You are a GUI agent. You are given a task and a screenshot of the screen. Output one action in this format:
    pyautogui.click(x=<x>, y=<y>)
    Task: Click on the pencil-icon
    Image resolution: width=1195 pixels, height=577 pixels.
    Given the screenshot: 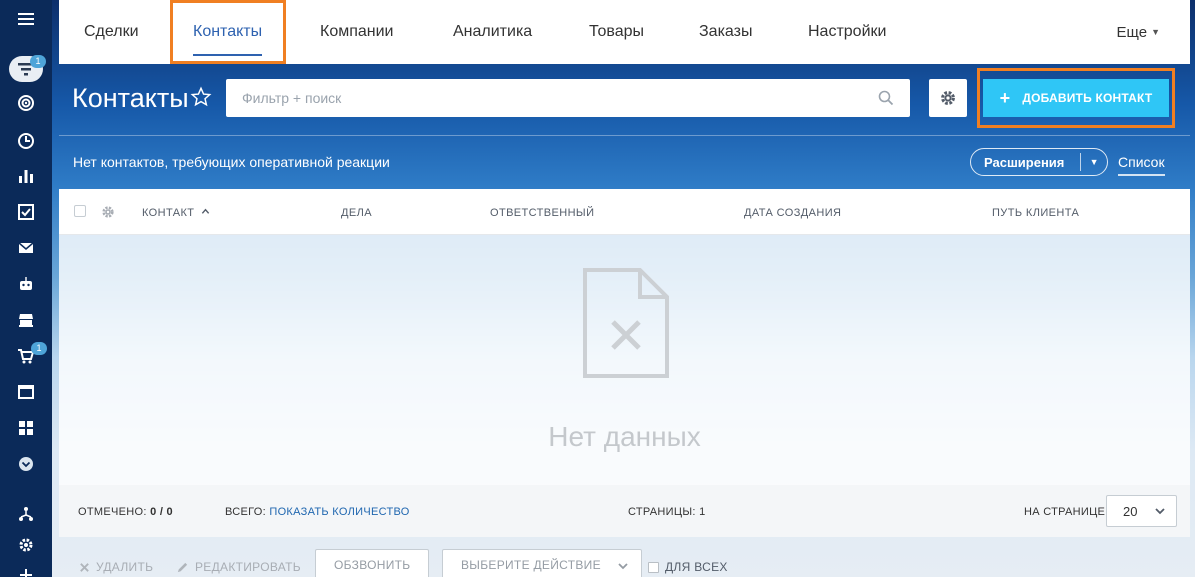 What is the action you would take?
    pyautogui.click(x=182, y=567)
    